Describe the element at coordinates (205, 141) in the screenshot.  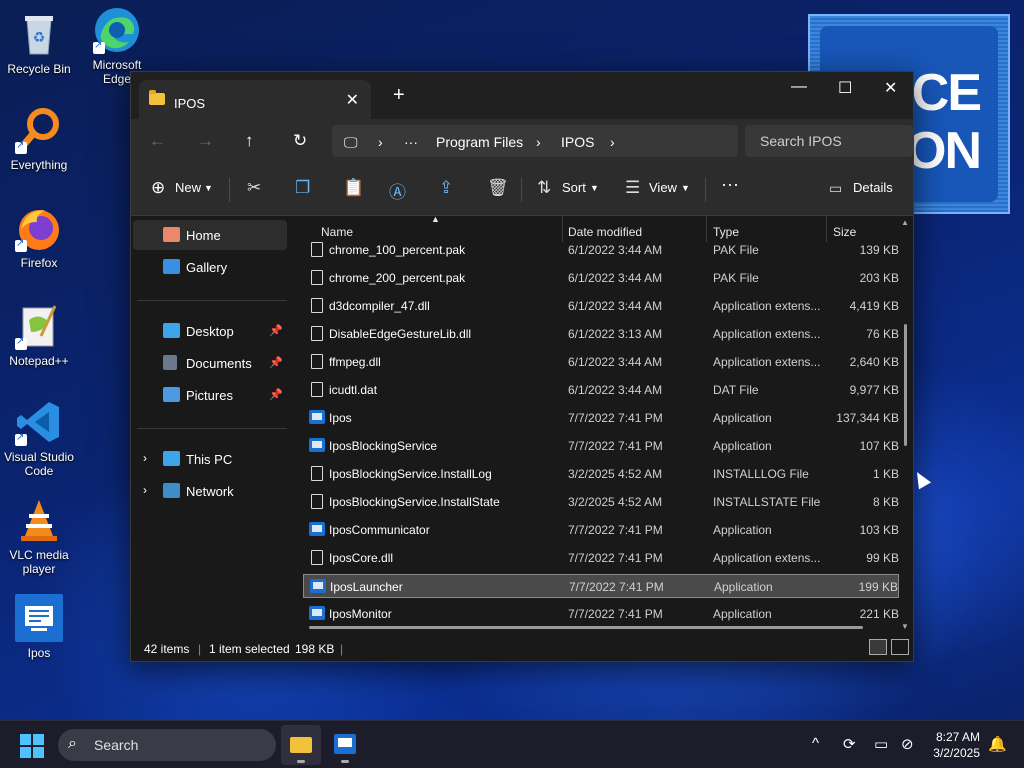
I see `forward-button: →` at that location.